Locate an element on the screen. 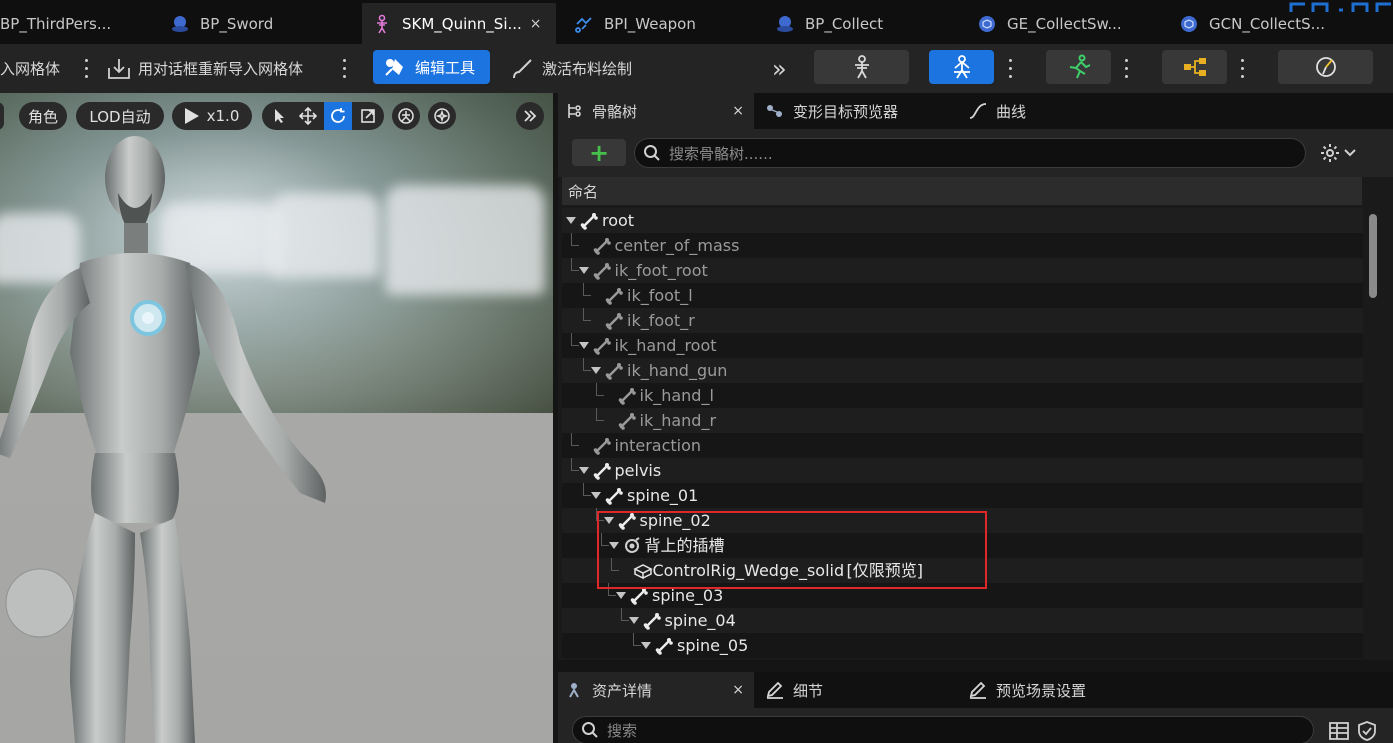 This screenshot has width=1393, height=743. bone-name: ik_hand_gun is located at coordinates (677, 370).